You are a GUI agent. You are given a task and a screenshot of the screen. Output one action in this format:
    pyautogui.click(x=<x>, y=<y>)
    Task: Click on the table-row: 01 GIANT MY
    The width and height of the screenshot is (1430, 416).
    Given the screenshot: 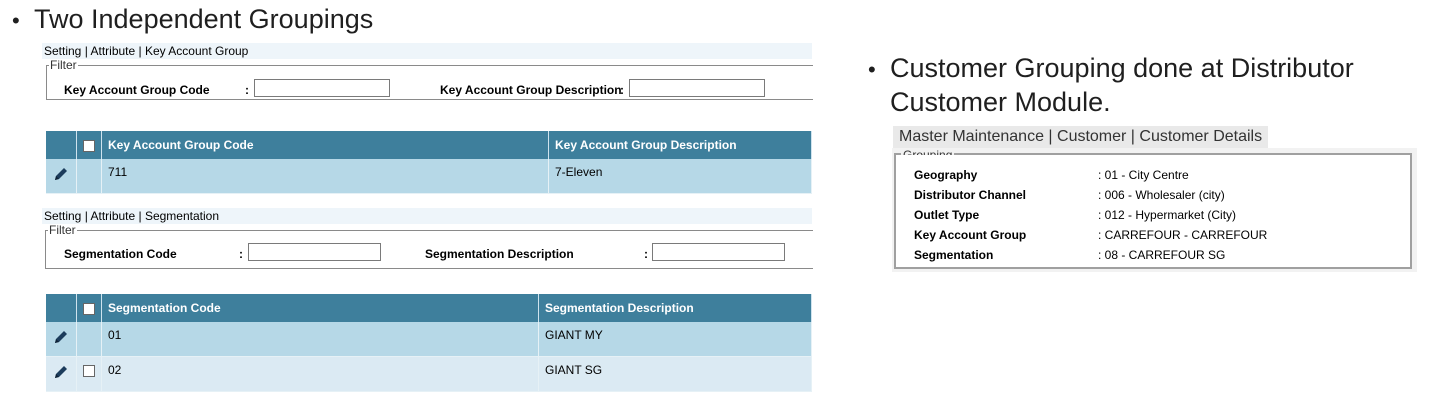 What is the action you would take?
    pyautogui.click(x=429, y=339)
    